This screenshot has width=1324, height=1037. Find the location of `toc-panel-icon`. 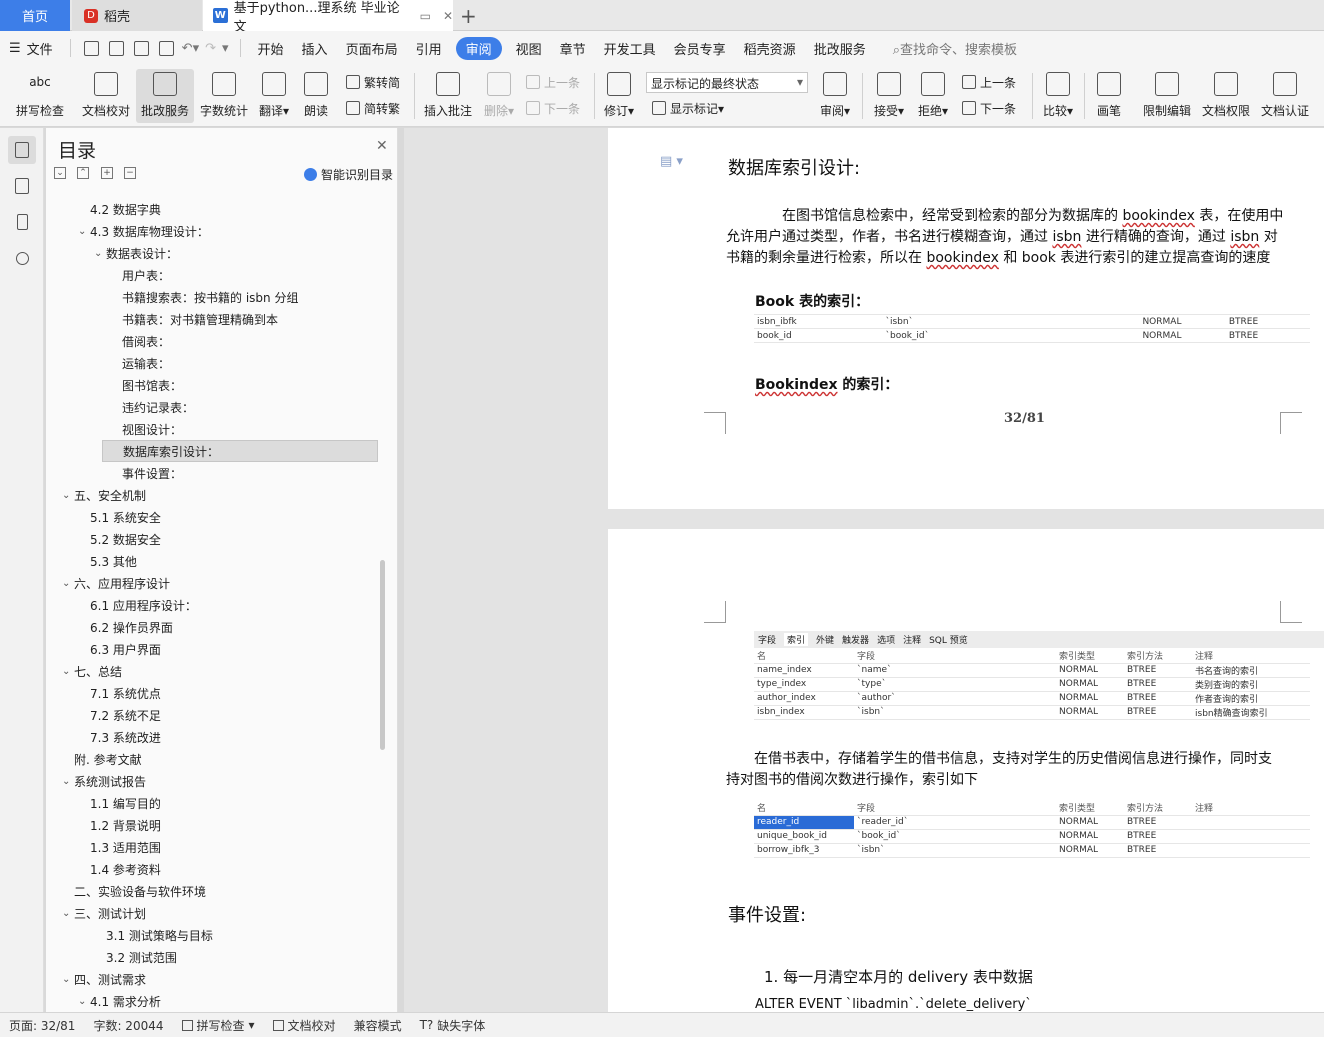

toc-panel-icon is located at coordinates (22, 150).